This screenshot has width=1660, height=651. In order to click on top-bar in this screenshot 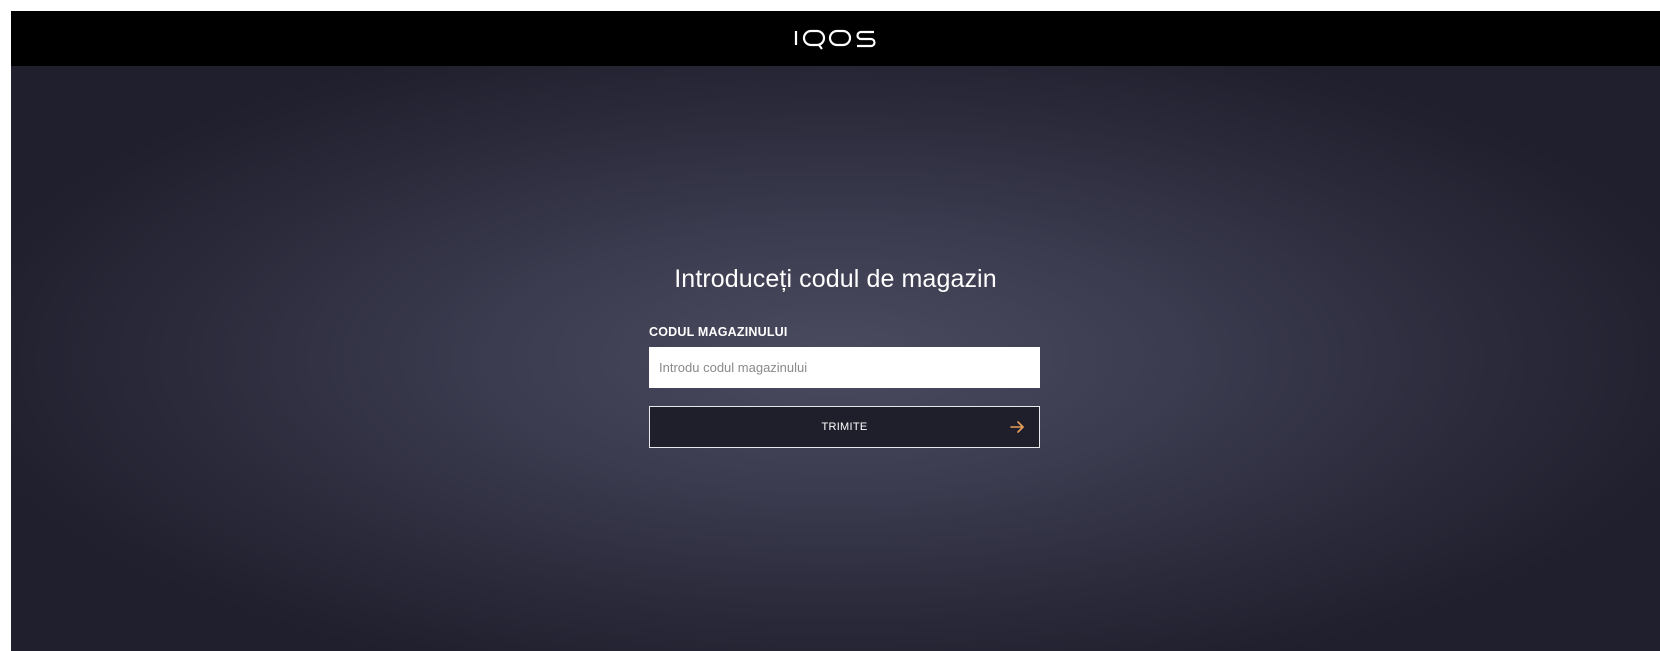, I will do `click(835, 38)`.